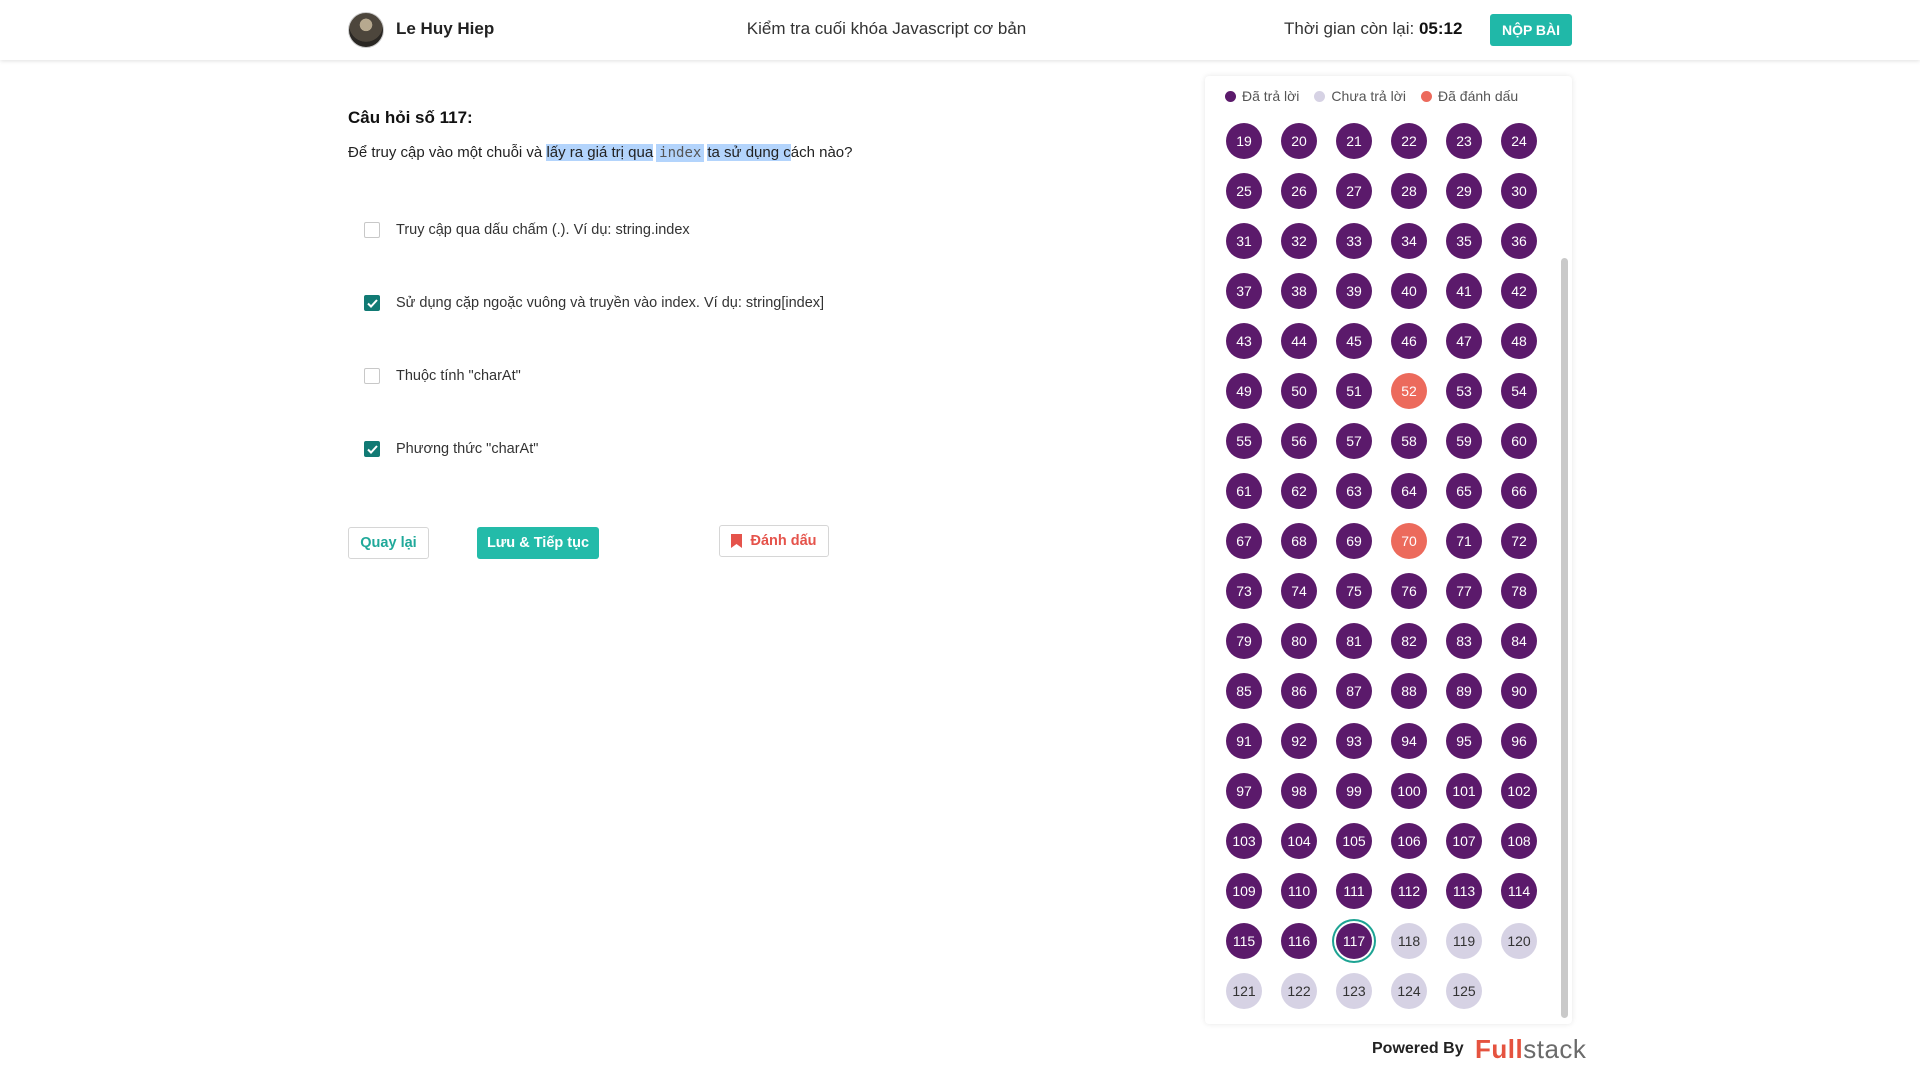  Describe the element at coordinates (1409, 141) in the screenshot. I see `question-number-button: 22` at that location.